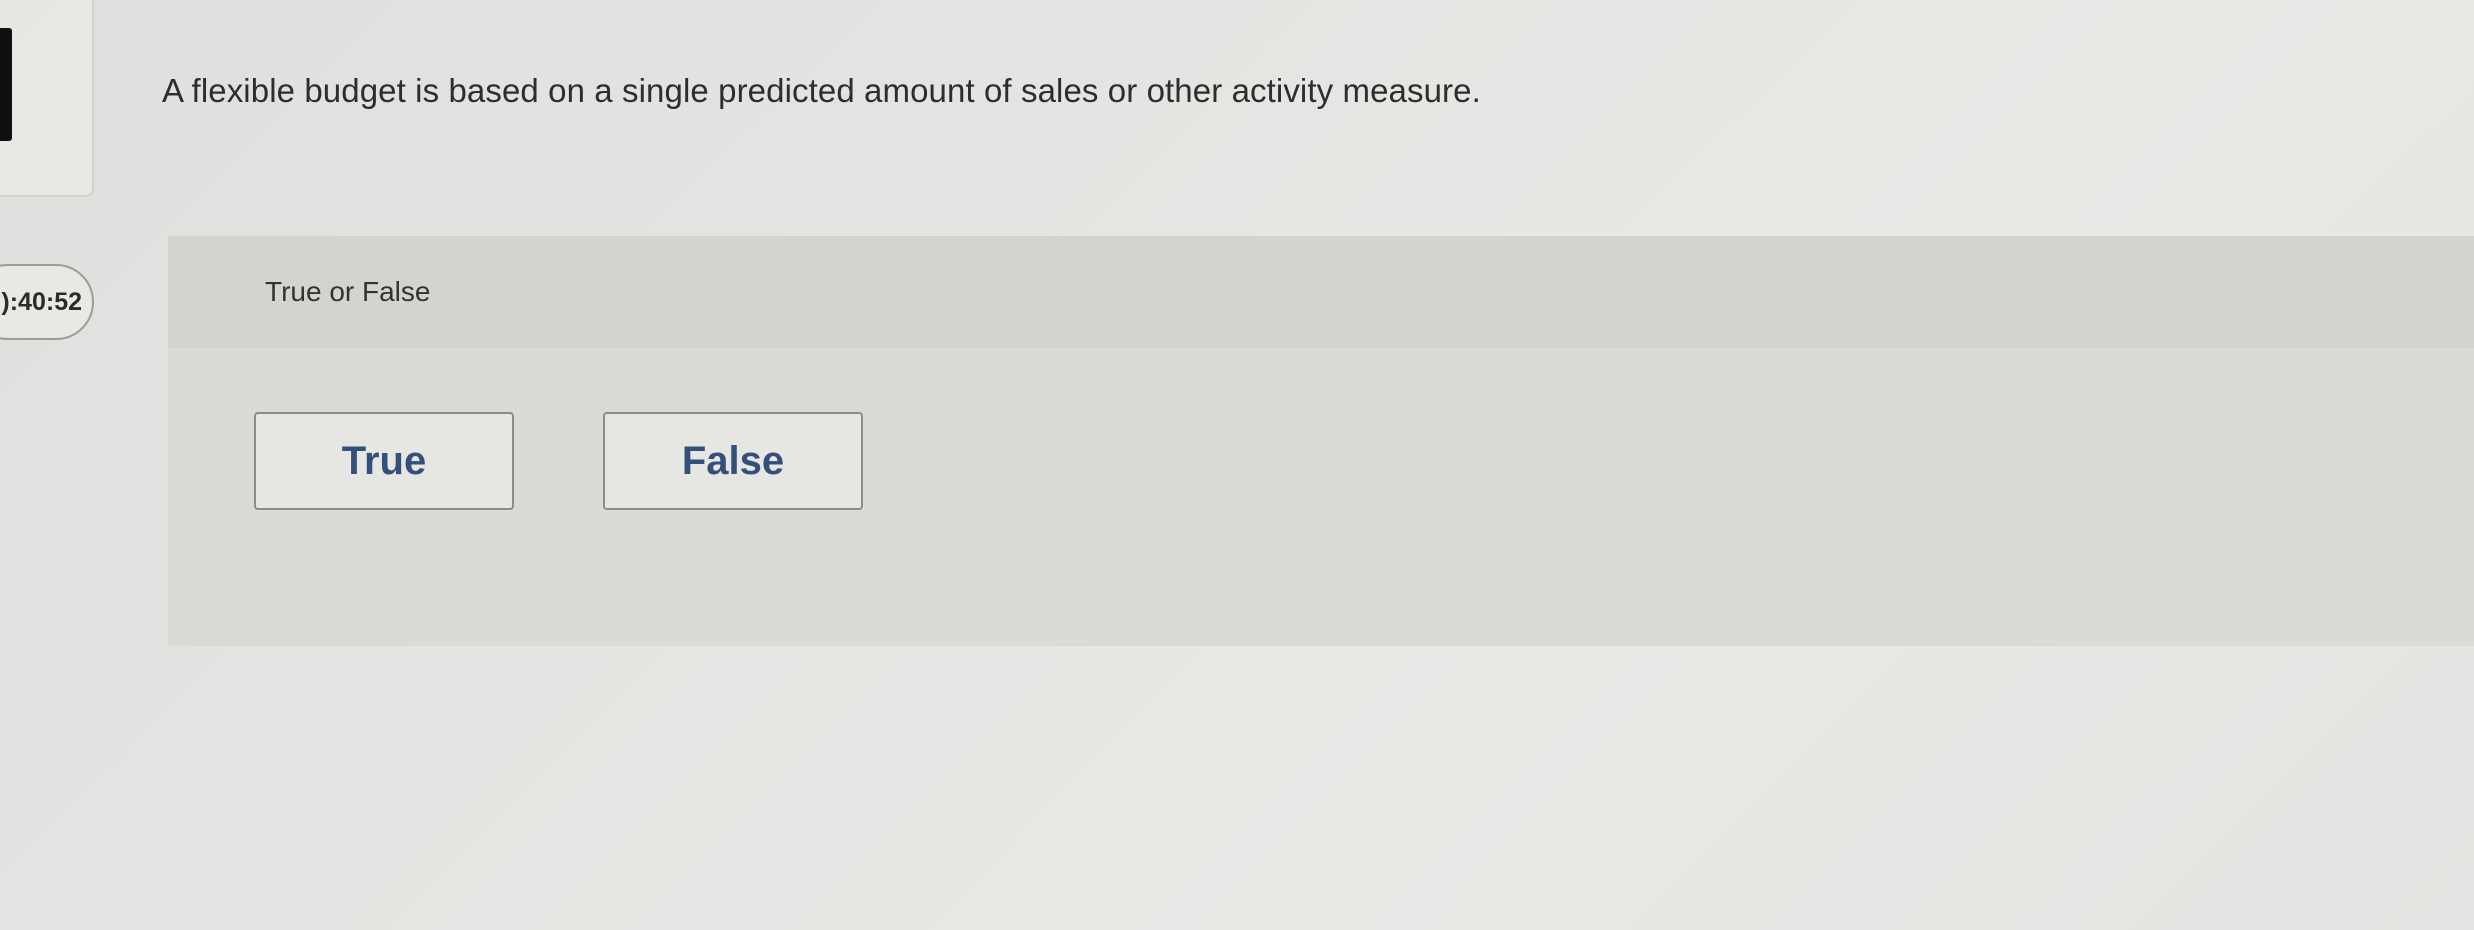 This screenshot has height=930, width=2474. I want to click on true-button: True, so click(384, 461).